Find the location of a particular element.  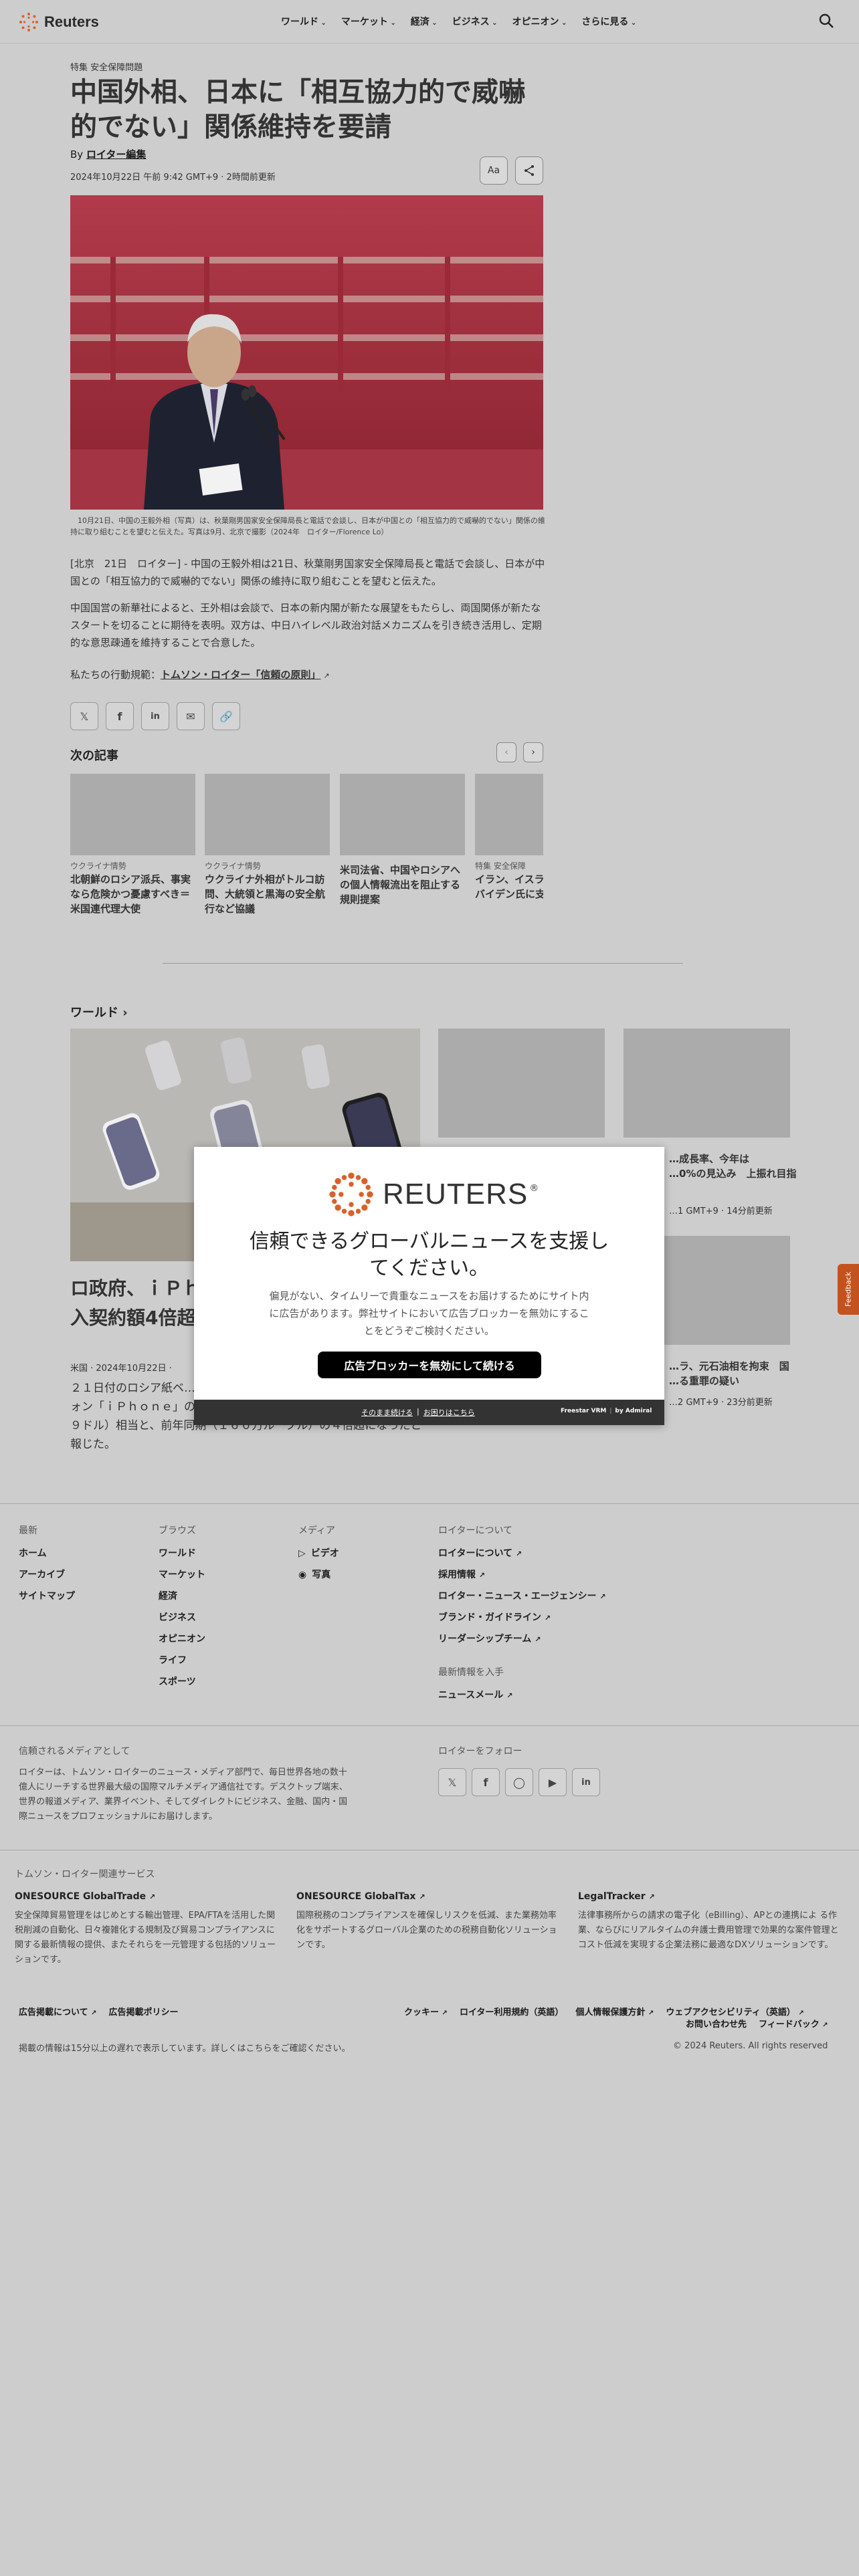

font-size-button: Aa is located at coordinates (494, 170).